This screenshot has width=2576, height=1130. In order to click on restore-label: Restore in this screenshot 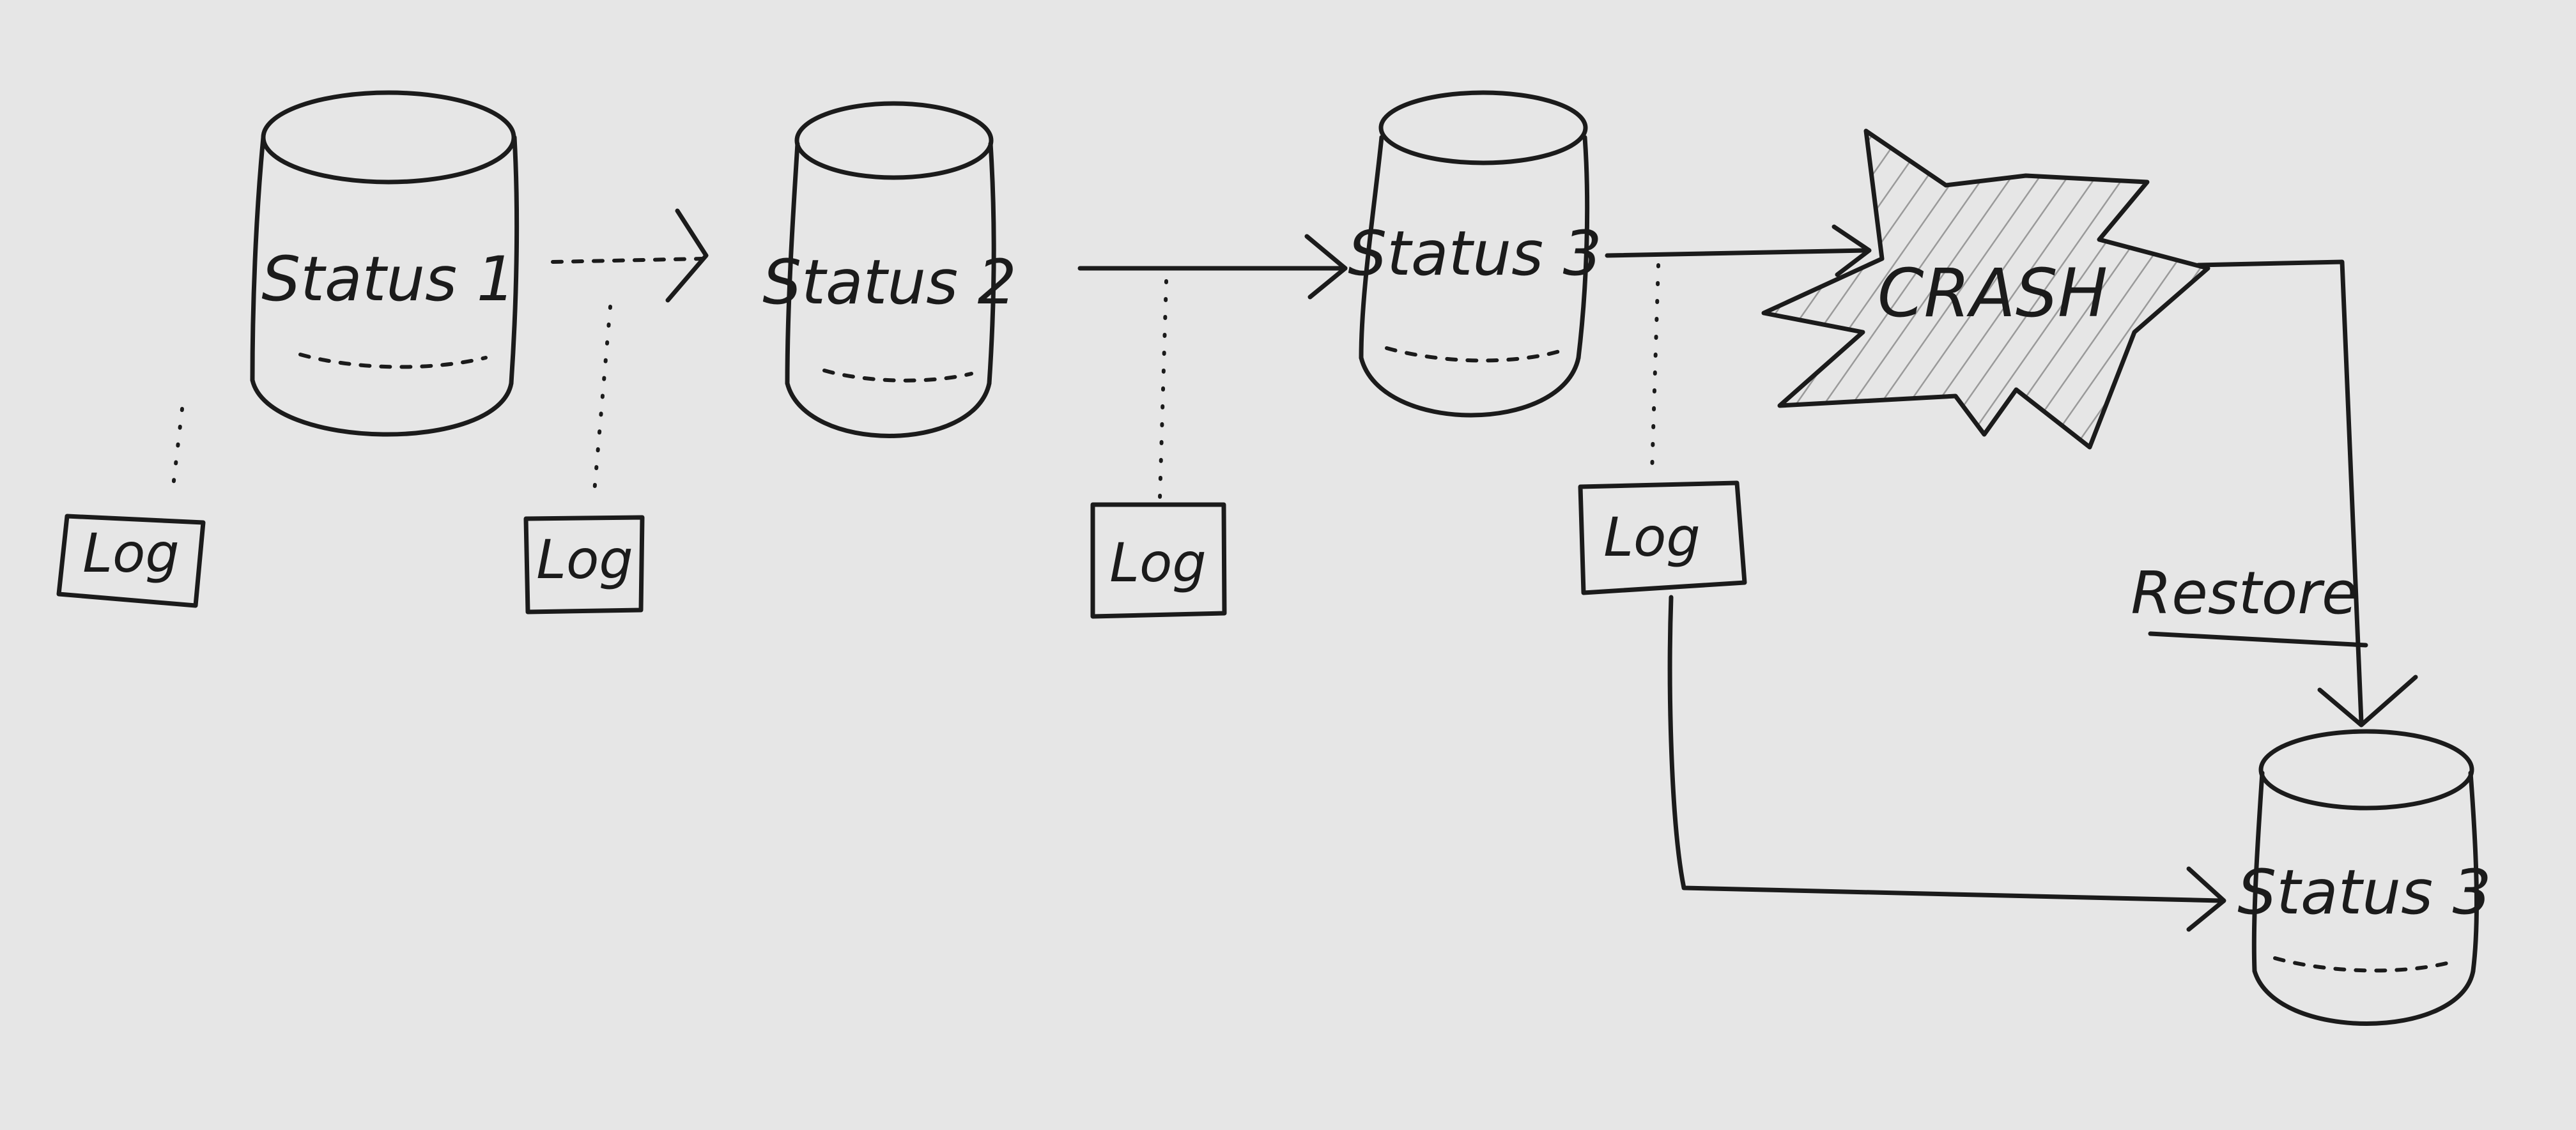, I will do `click(2244, 593)`.